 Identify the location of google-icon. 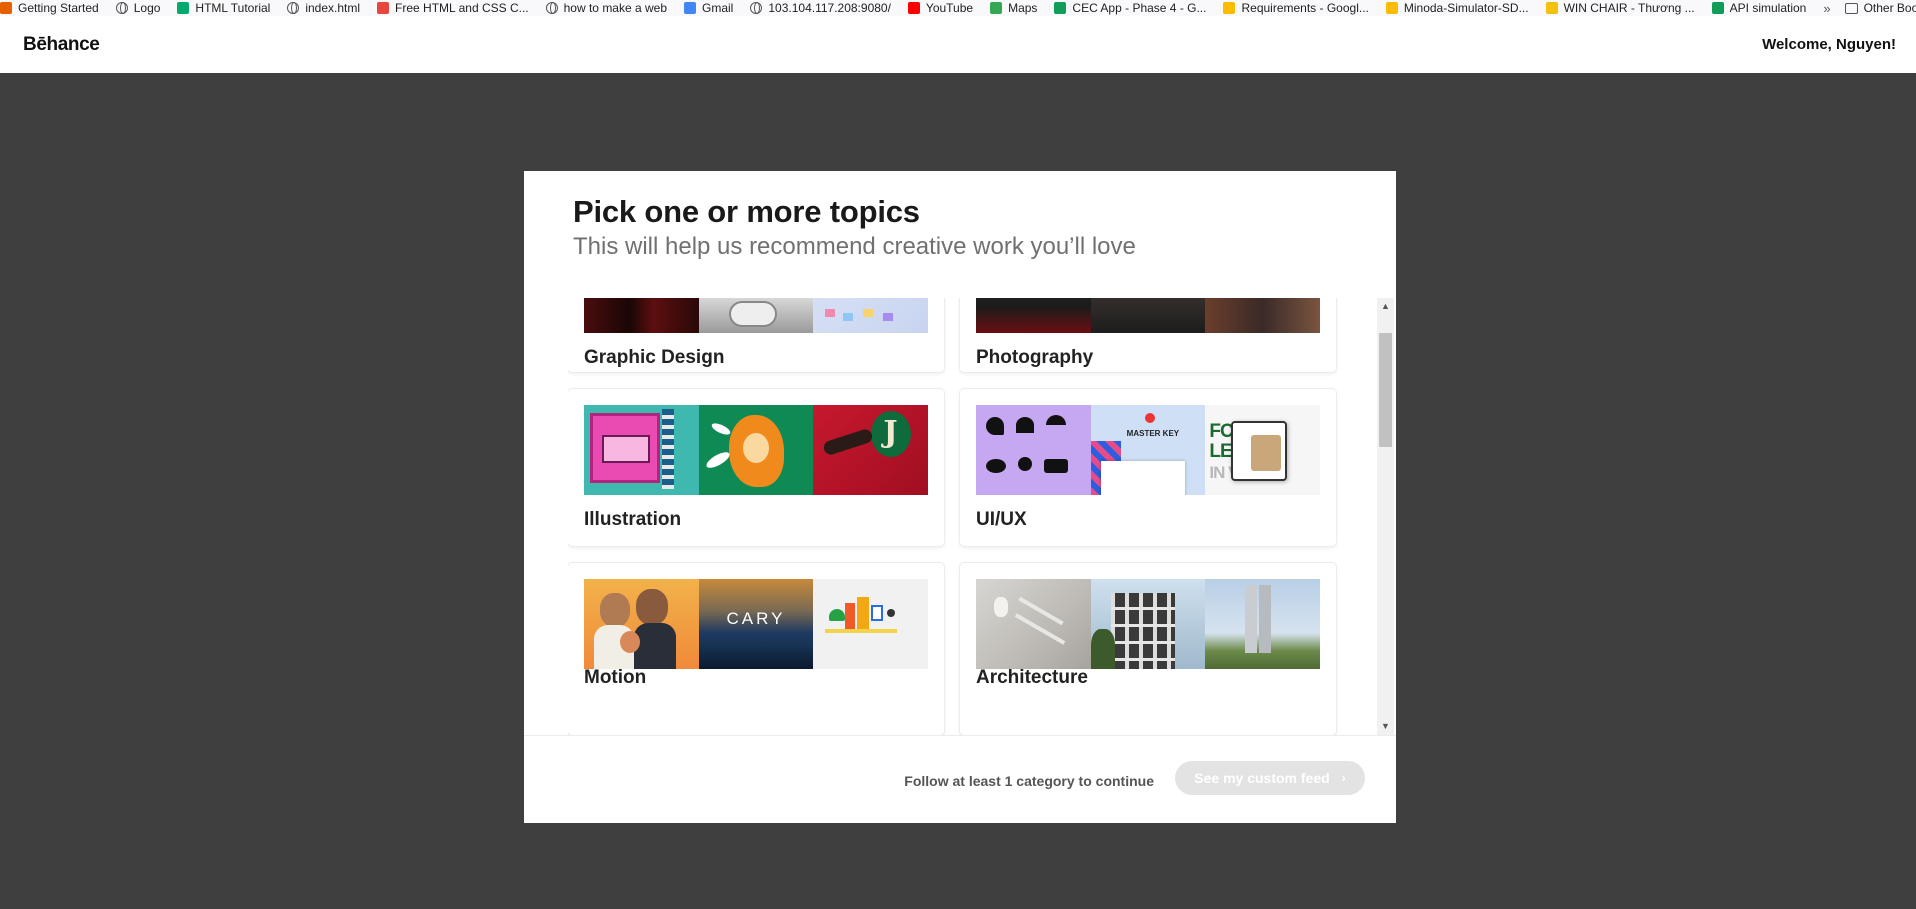
(690, 8).